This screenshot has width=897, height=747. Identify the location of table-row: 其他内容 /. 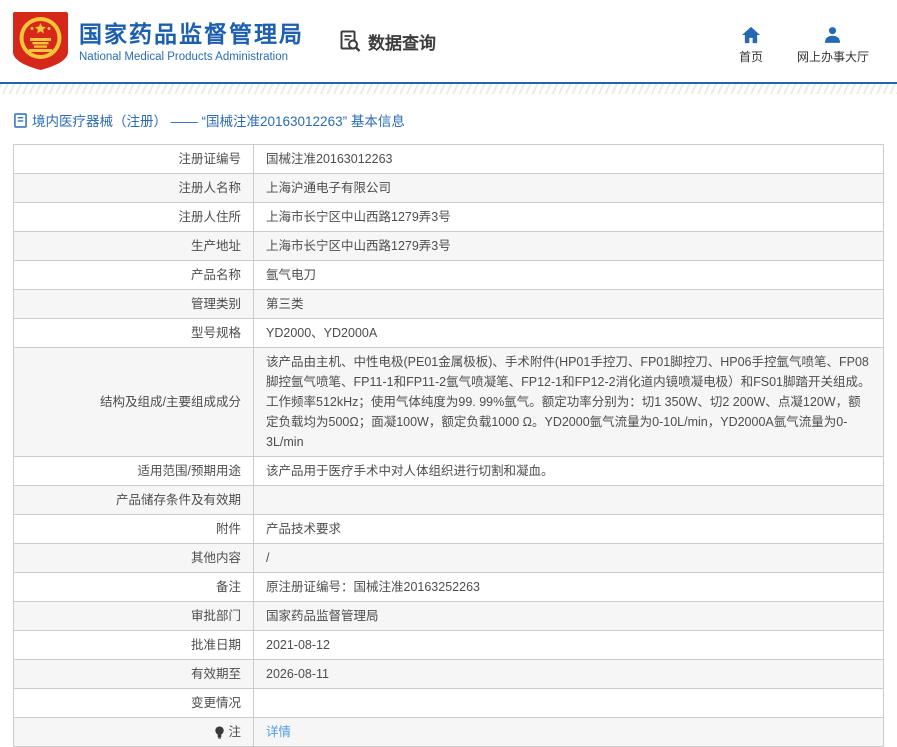
(448, 558).